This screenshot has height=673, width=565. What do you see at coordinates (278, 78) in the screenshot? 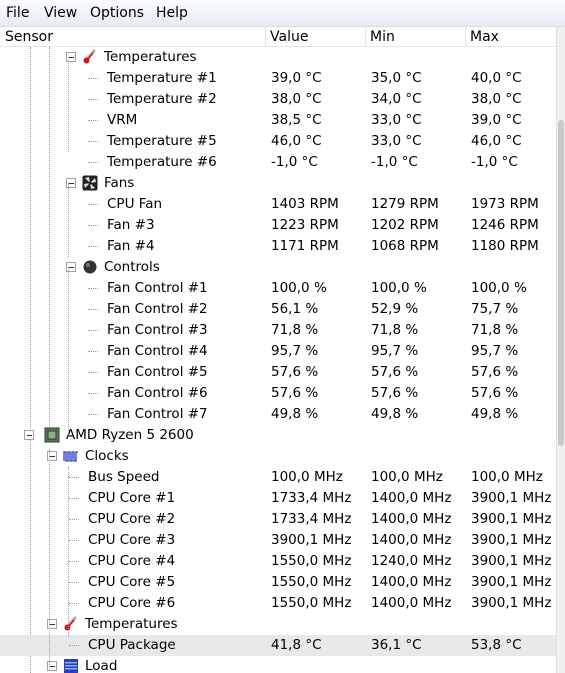
I see `sensor-row: Temperature #1 39,0 °C 35,0 °C 40,0 °C` at bounding box center [278, 78].